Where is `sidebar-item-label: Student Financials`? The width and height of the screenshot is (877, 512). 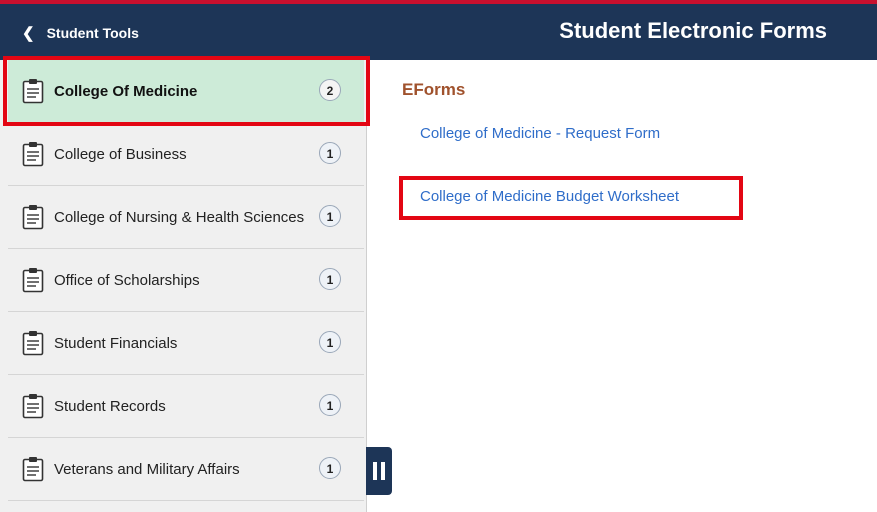
sidebar-item-label: Student Financials is located at coordinates (116, 343).